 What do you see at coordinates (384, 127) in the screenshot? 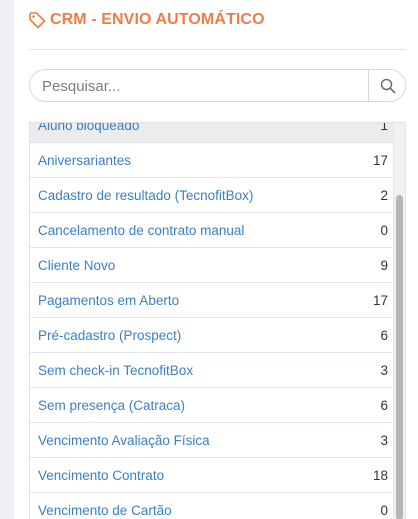
I see `list-item-count: 1` at bounding box center [384, 127].